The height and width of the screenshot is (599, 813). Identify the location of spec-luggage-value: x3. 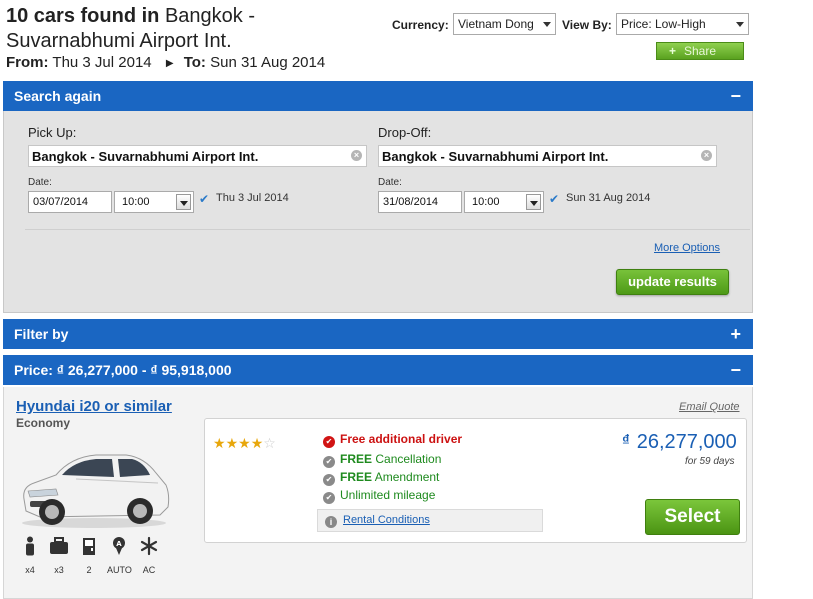
(59, 570).